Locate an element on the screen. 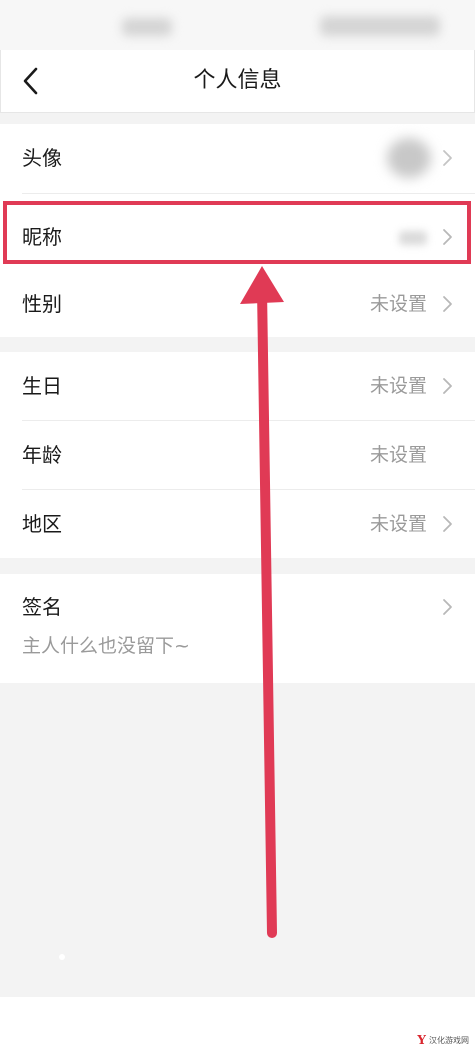 Image resolution: width=475 pixels, height=1055 pixels. status-time-blurred is located at coordinates (147, 27).